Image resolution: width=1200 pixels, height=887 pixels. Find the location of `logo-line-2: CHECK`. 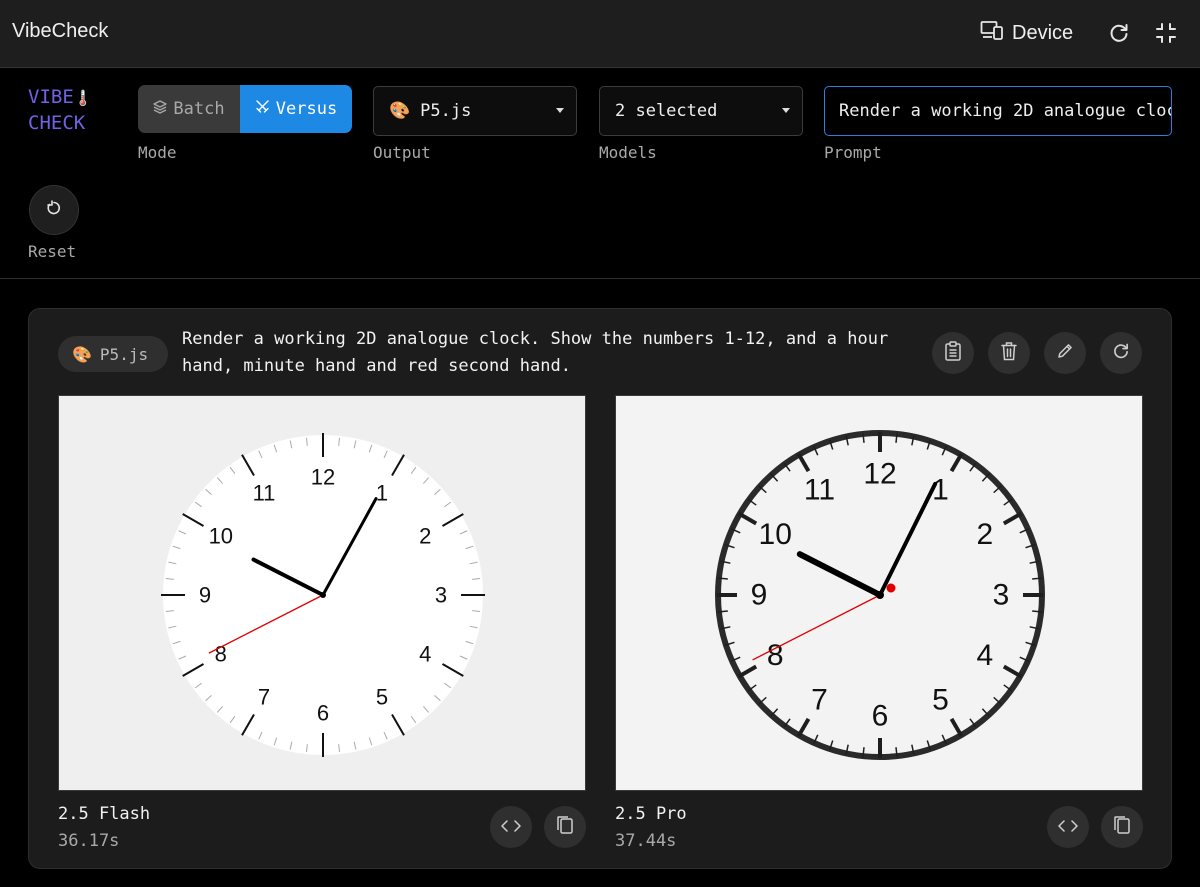

logo-line-2: CHECK is located at coordinates (57, 123).